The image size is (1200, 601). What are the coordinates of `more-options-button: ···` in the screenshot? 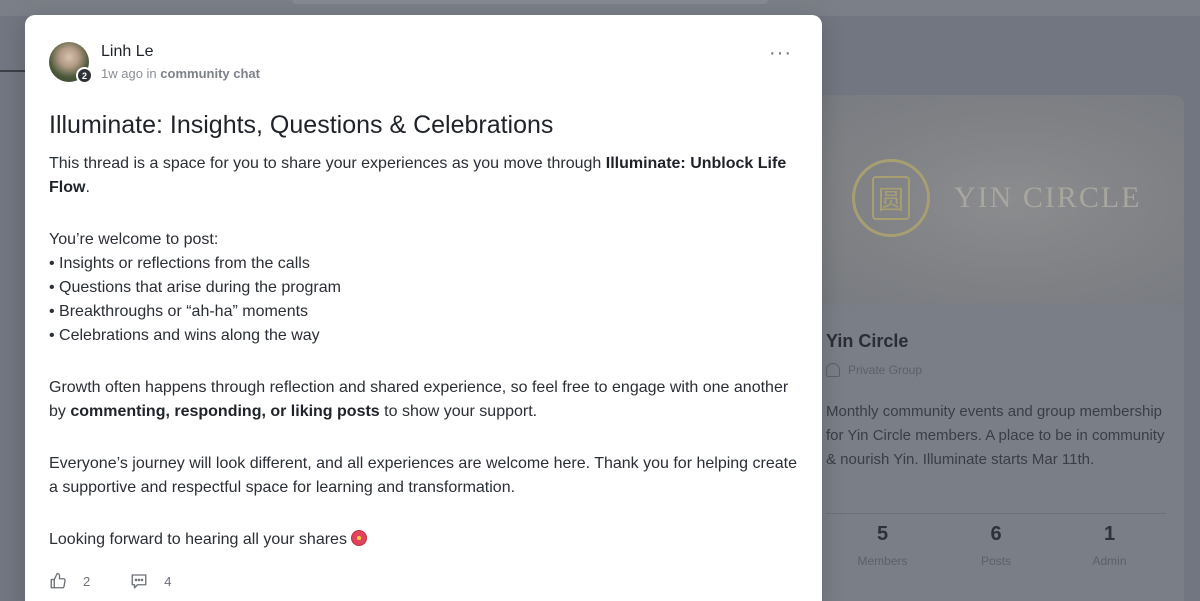 It's located at (780, 53).